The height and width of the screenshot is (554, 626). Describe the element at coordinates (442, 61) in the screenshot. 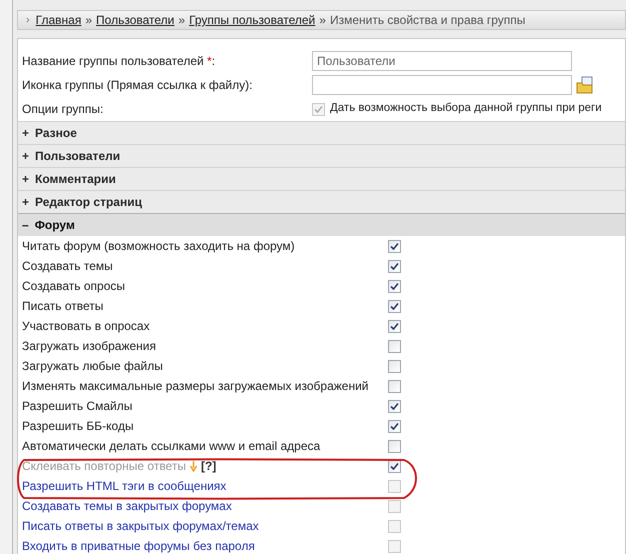

I see `input-field: Пользователи` at that location.